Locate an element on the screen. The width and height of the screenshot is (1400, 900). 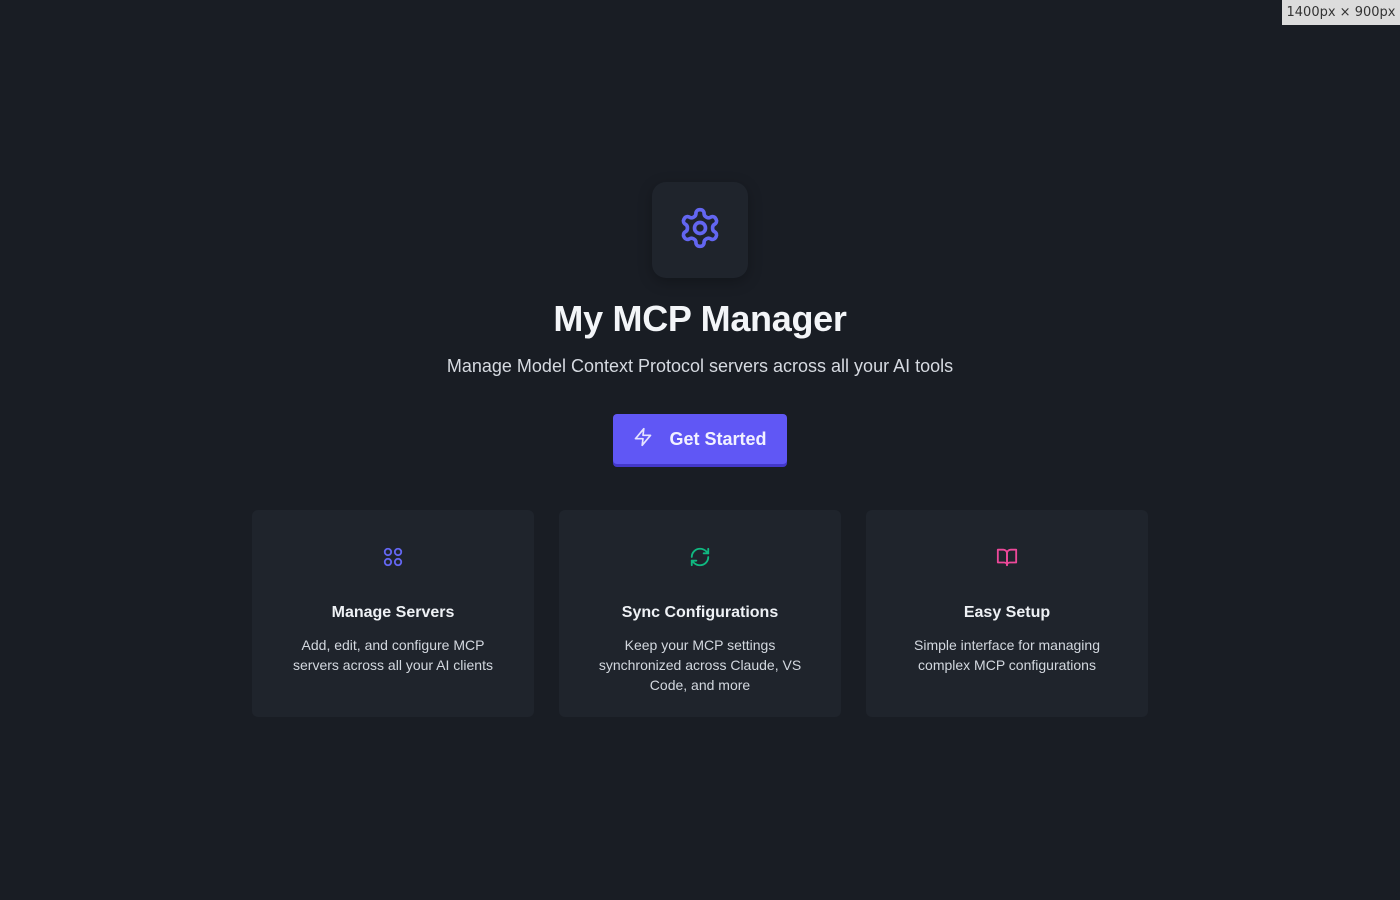
feature-title: Sync Configurations is located at coordinates (700, 612).